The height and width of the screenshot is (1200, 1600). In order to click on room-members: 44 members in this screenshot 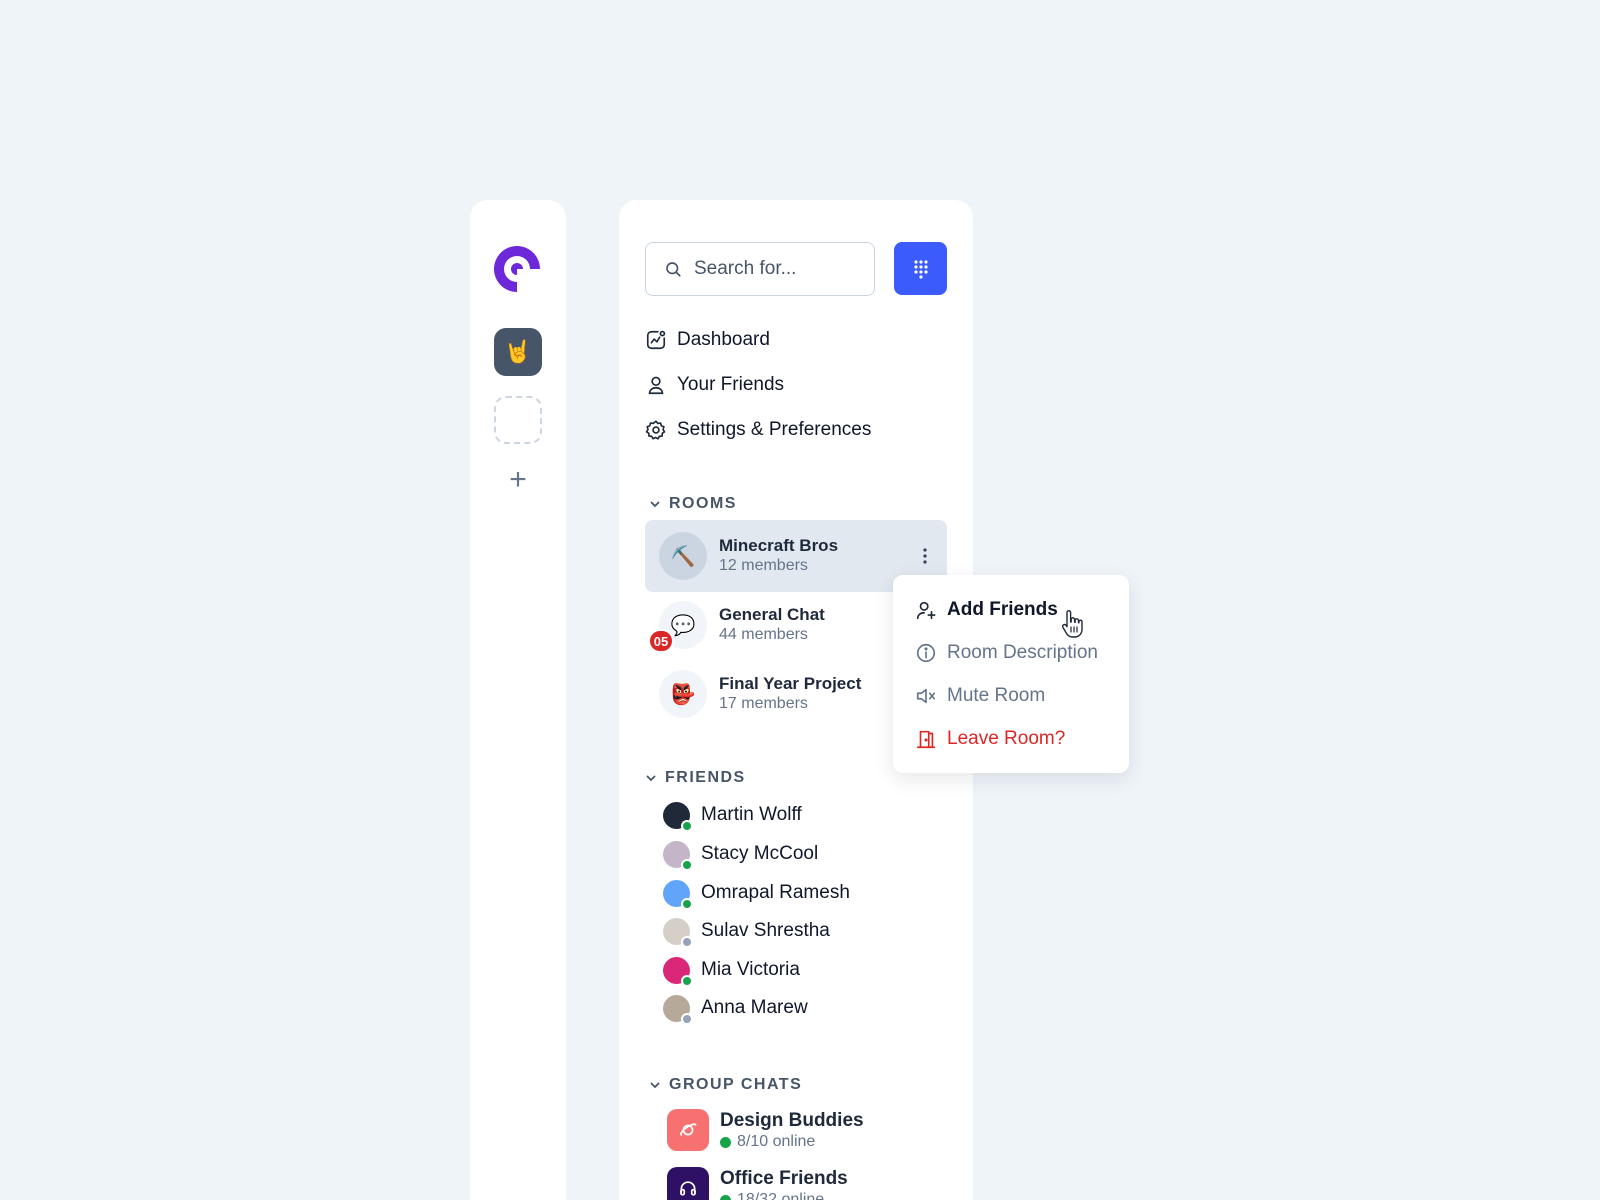, I will do `click(763, 634)`.